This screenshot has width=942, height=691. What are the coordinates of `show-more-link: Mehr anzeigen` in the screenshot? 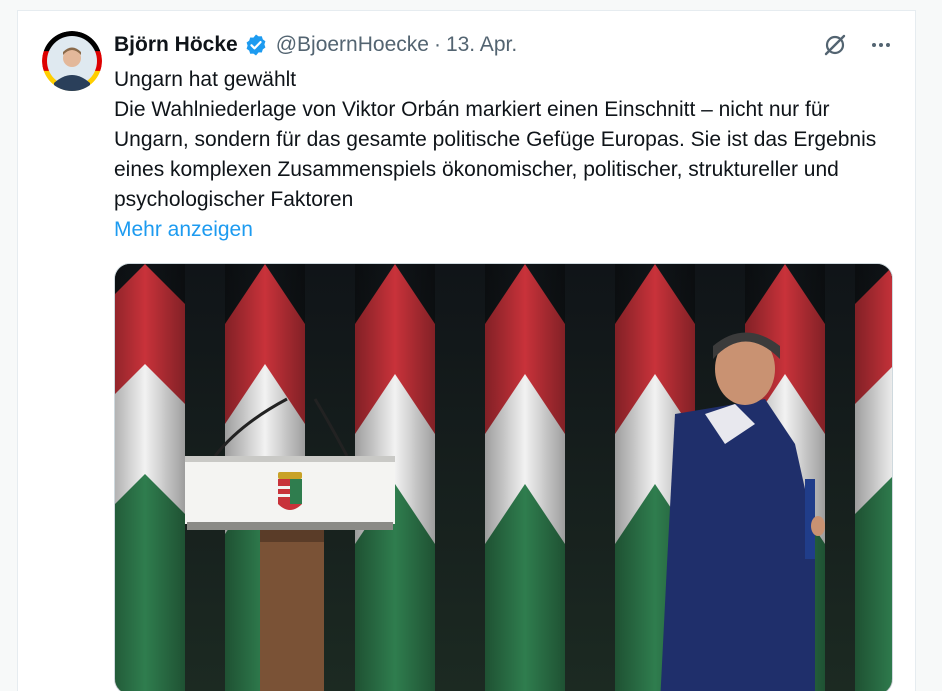 It's located at (183, 230).